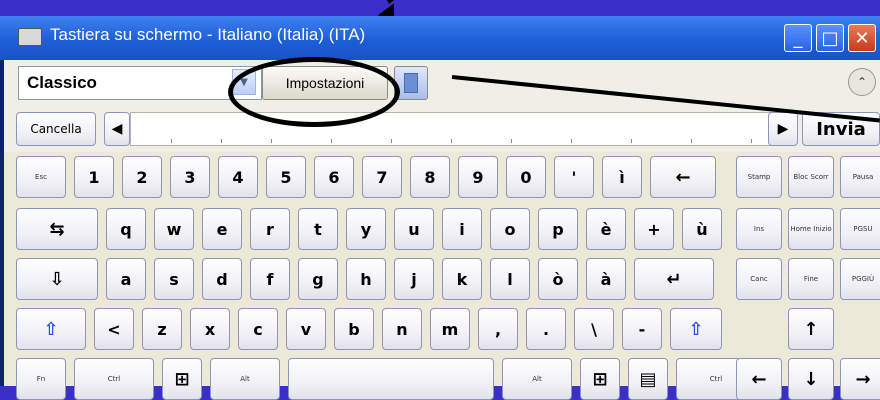 The height and width of the screenshot is (400, 880). Describe the element at coordinates (622, 177) in the screenshot. I see `key: ì` at that location.